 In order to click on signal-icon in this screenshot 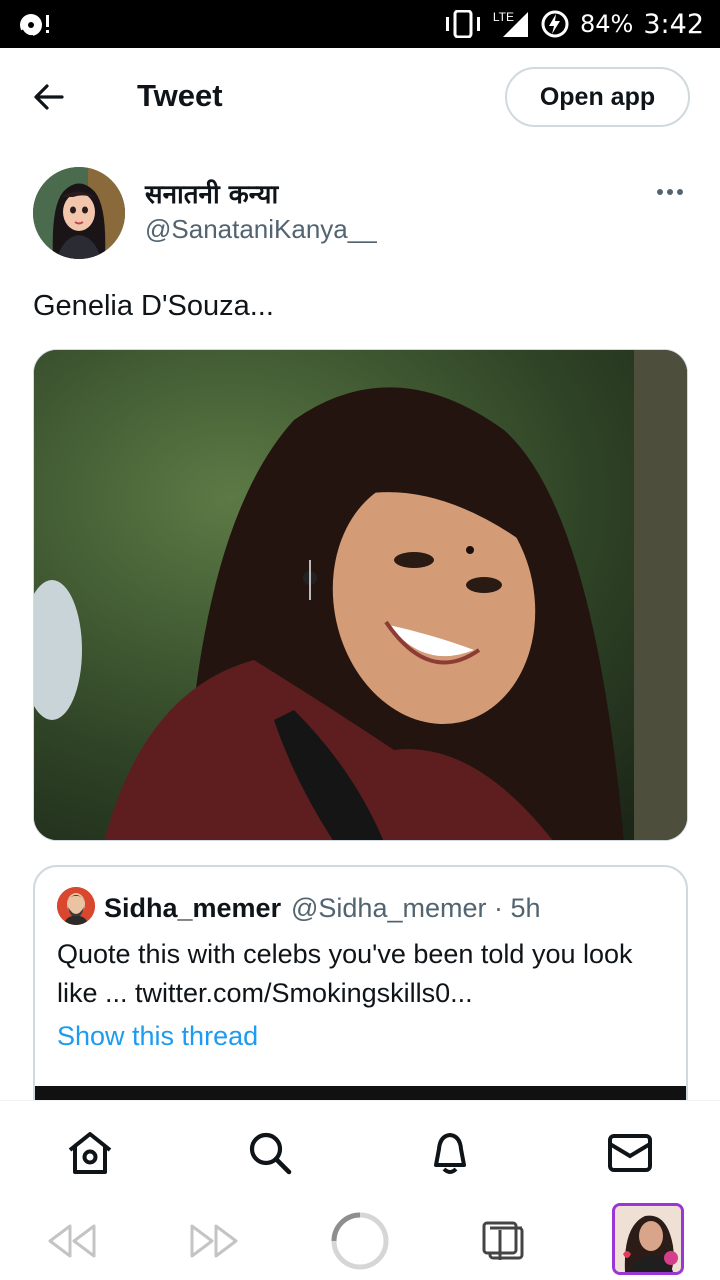, I will do `click(516, 24)`.